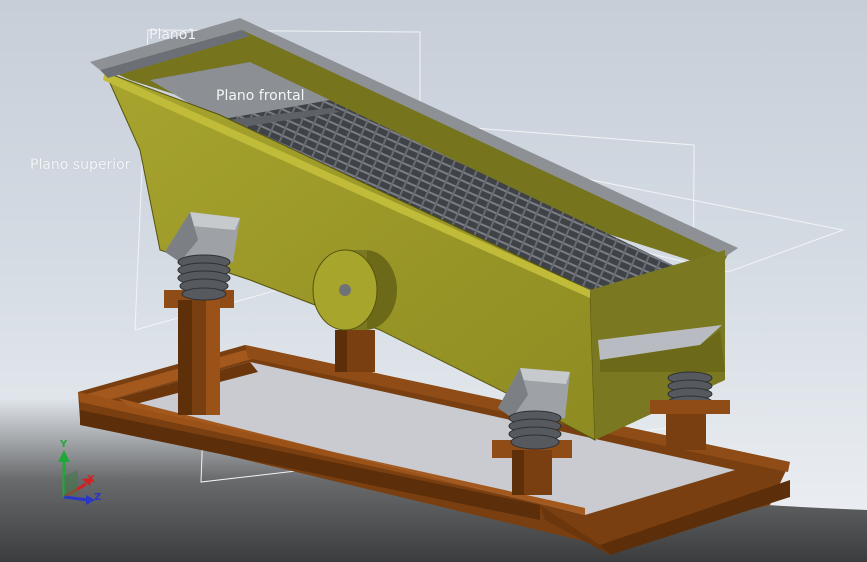  What do you see at coordinates (64, 444) in the screenshot?
I see `y-axis-label: Y` at bounding box center [64, 444].